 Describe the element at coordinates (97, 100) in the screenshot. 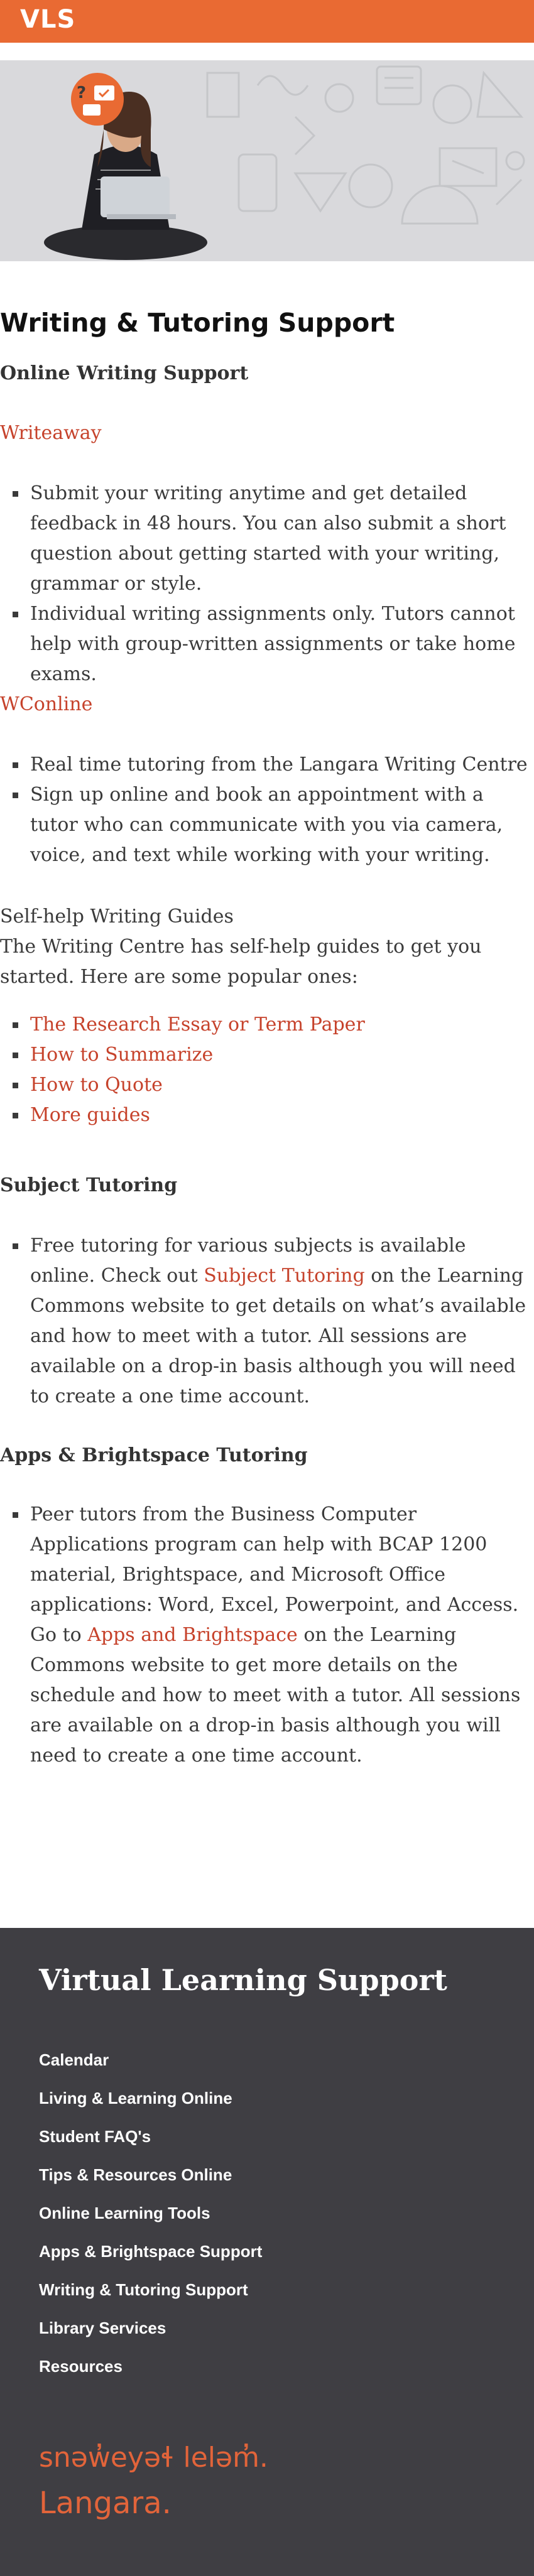

I see `question-chat-icon: ?` at that location.